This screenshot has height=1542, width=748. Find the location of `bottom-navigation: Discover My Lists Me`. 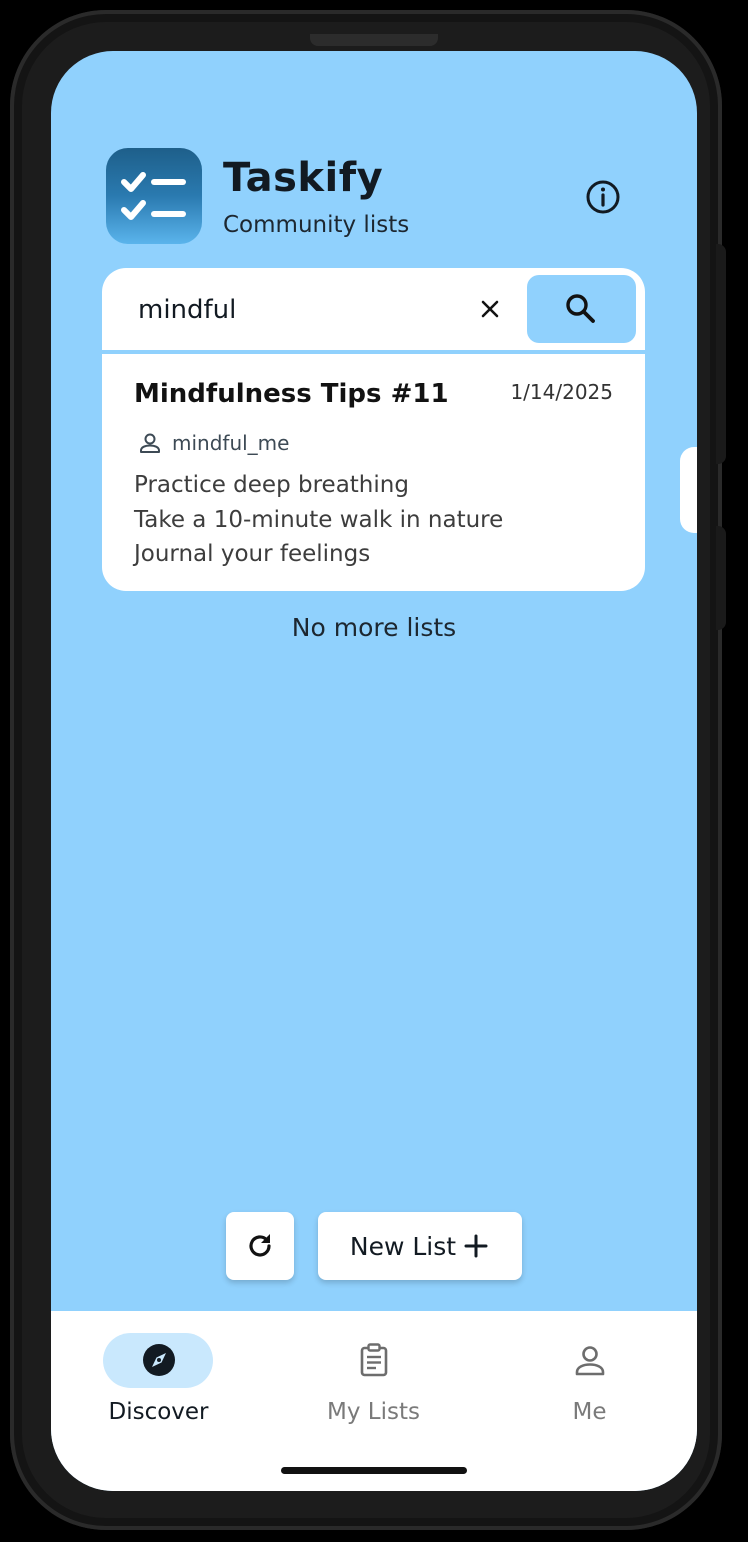

bottom-navigation: Discover My Lists Me is located at coordinates (374, 1401).